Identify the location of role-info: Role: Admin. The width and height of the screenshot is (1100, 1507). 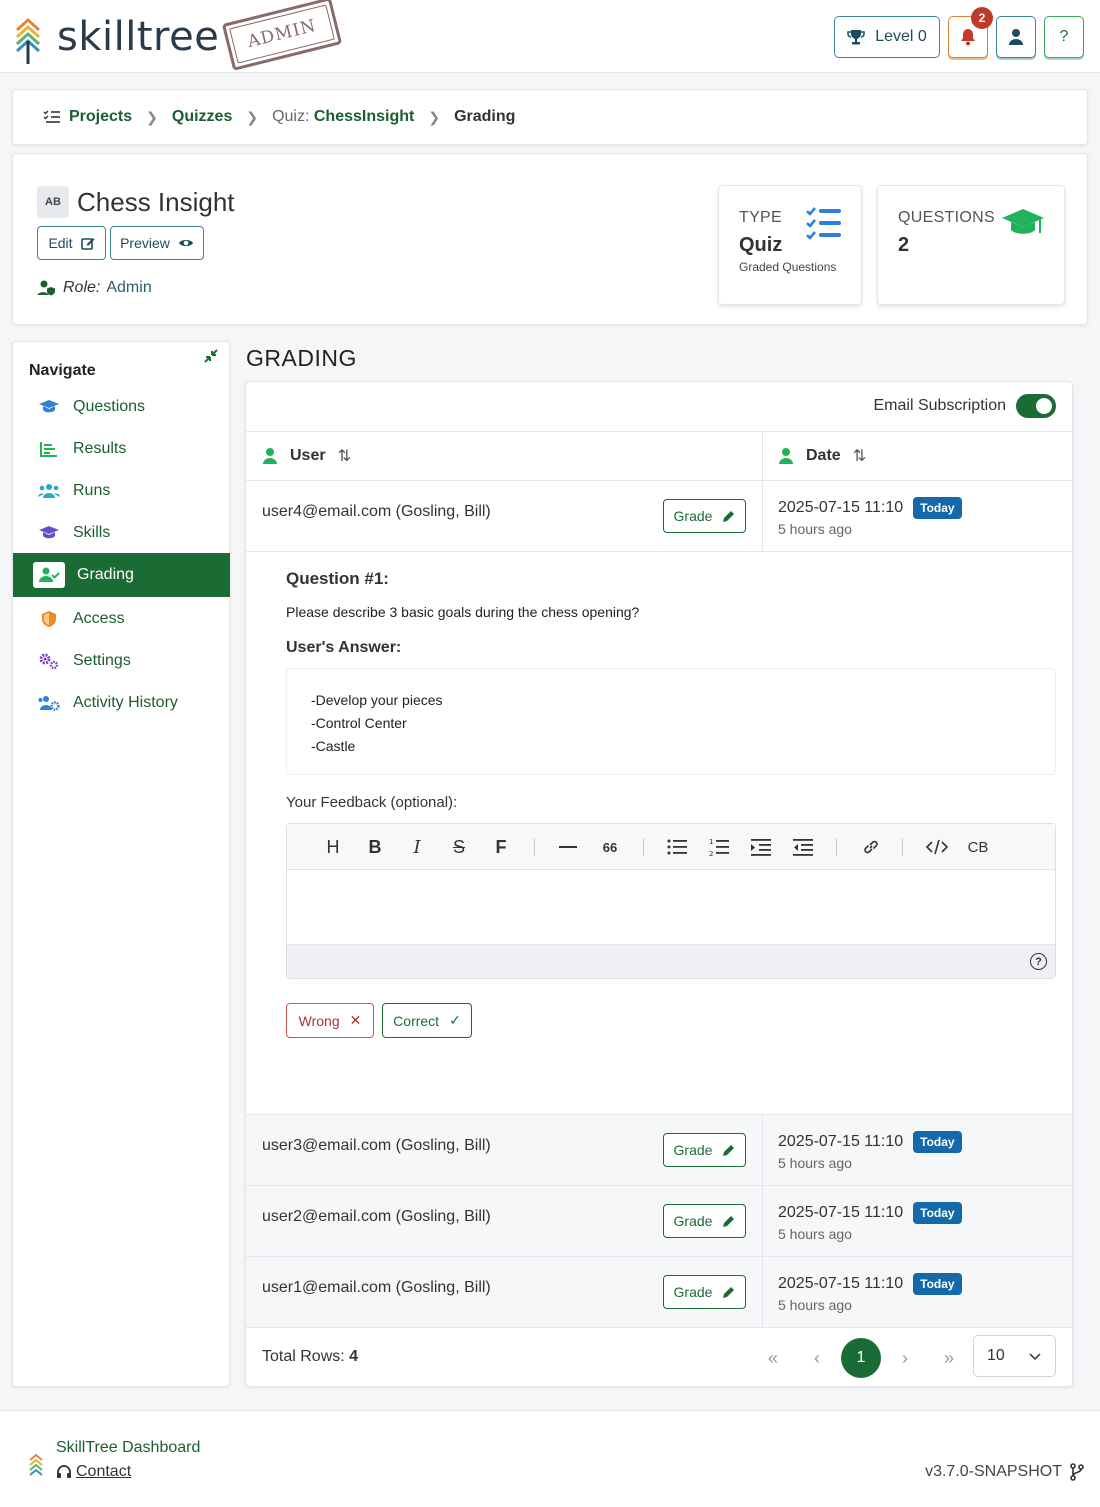
(94, 288).